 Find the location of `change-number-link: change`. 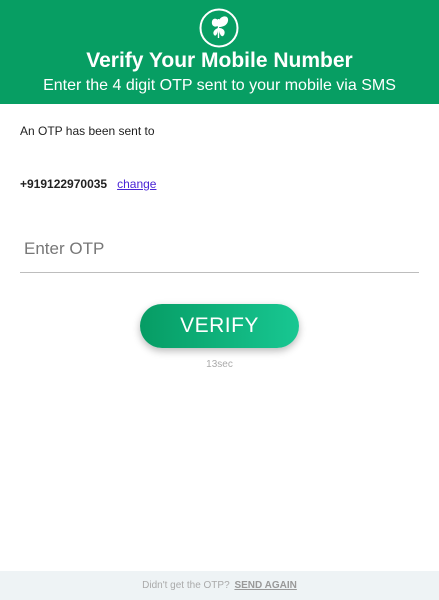

change-number-link: change is located at coordinates (136, 184).